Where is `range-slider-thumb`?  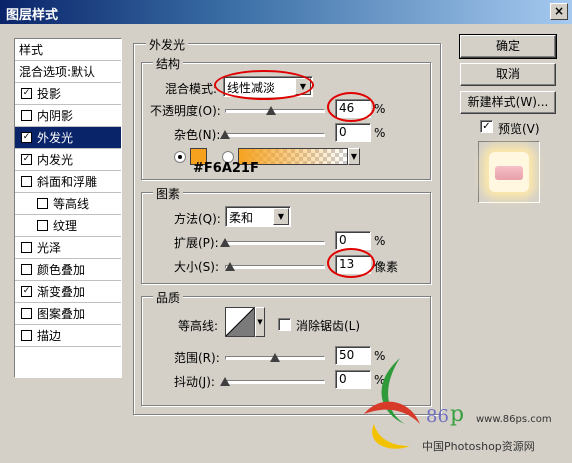
range-slider-thumb is located at coordinates (275, 357).